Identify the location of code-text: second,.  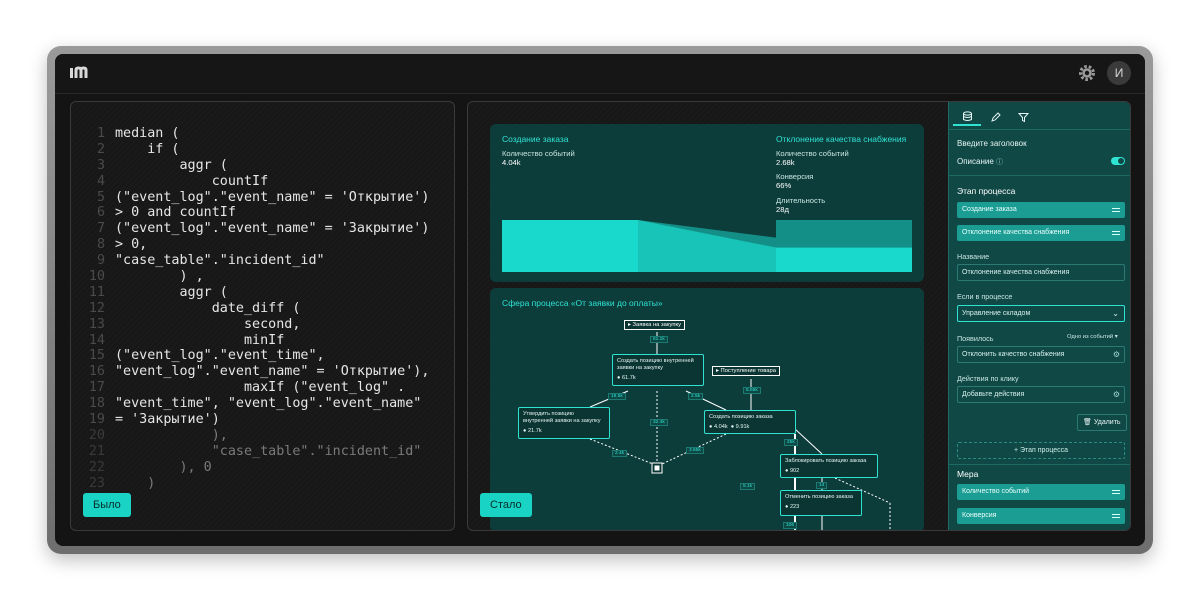
(208, 324).